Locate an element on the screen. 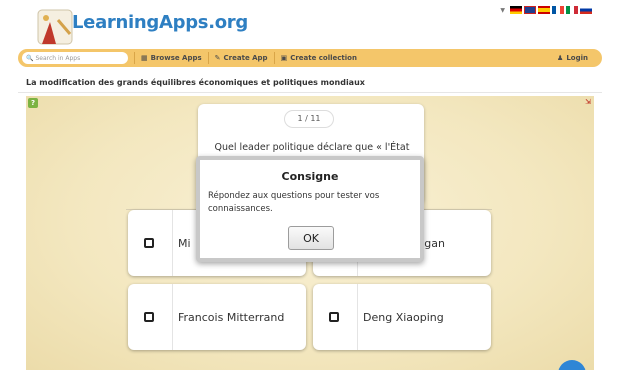  create-collection-link: ▣ Create collection is located at coordinates (319, 58).